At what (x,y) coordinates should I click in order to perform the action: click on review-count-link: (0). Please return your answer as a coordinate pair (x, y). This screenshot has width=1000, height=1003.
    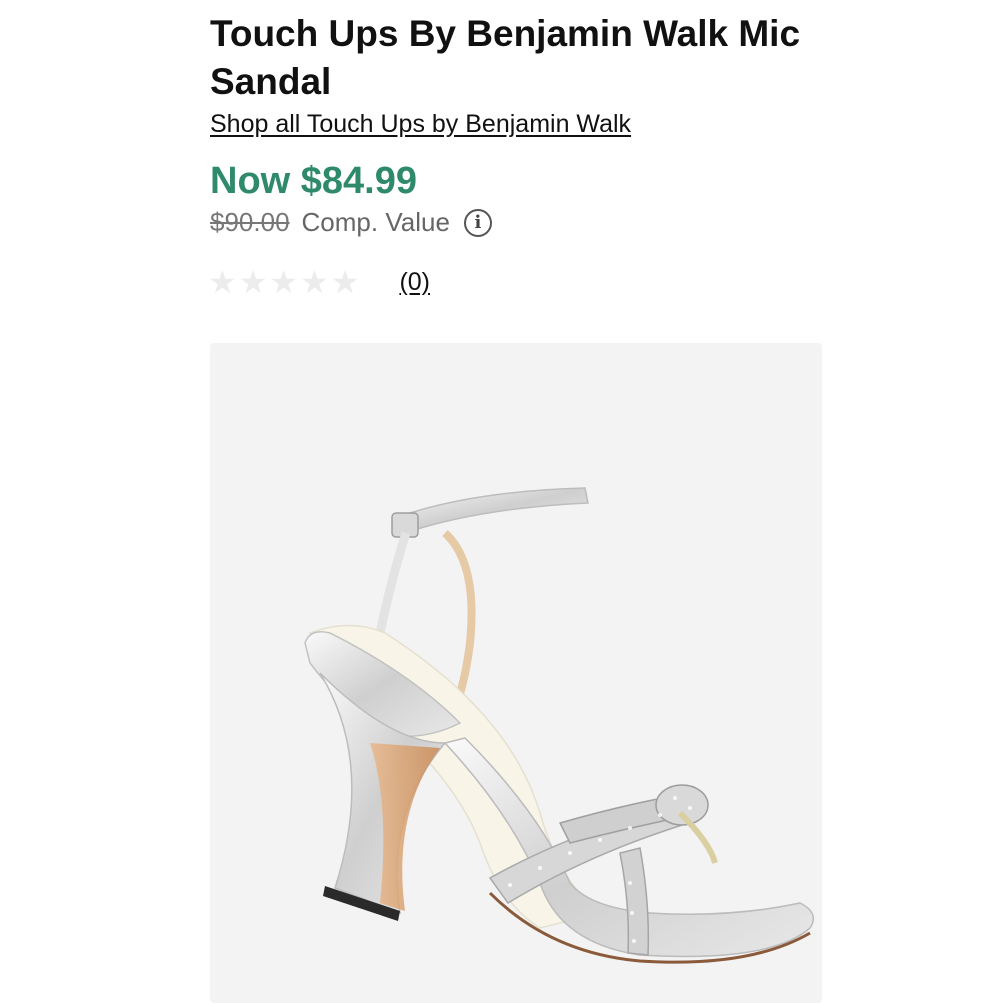
    Looking at the image, I should click on (414, 282).